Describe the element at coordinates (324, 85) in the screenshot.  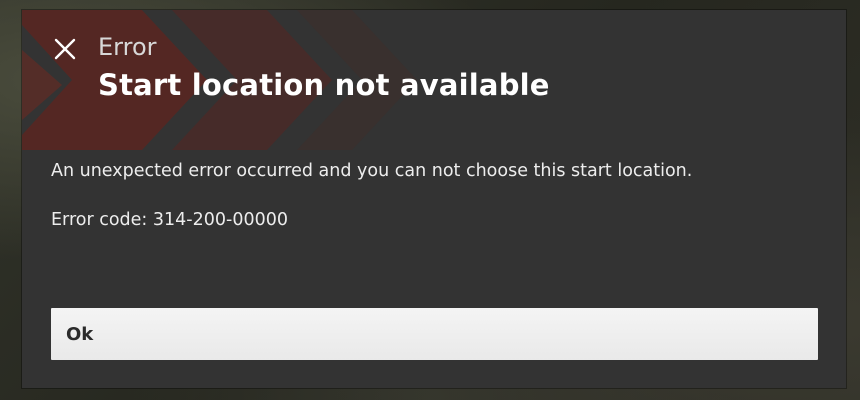
I see `dialog-title: Start location not available` at that location.